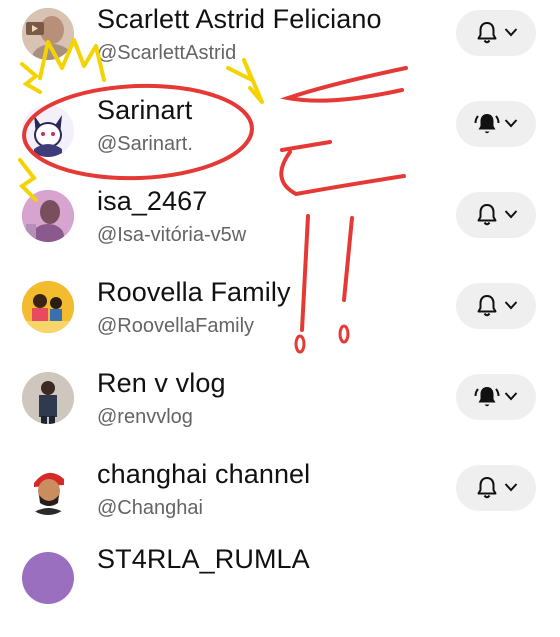  What do you see at coordinates (167, 53) in the screenshot?
I see `channel-handle: @ScarlettAstrid` at bounding box center [167, 53].